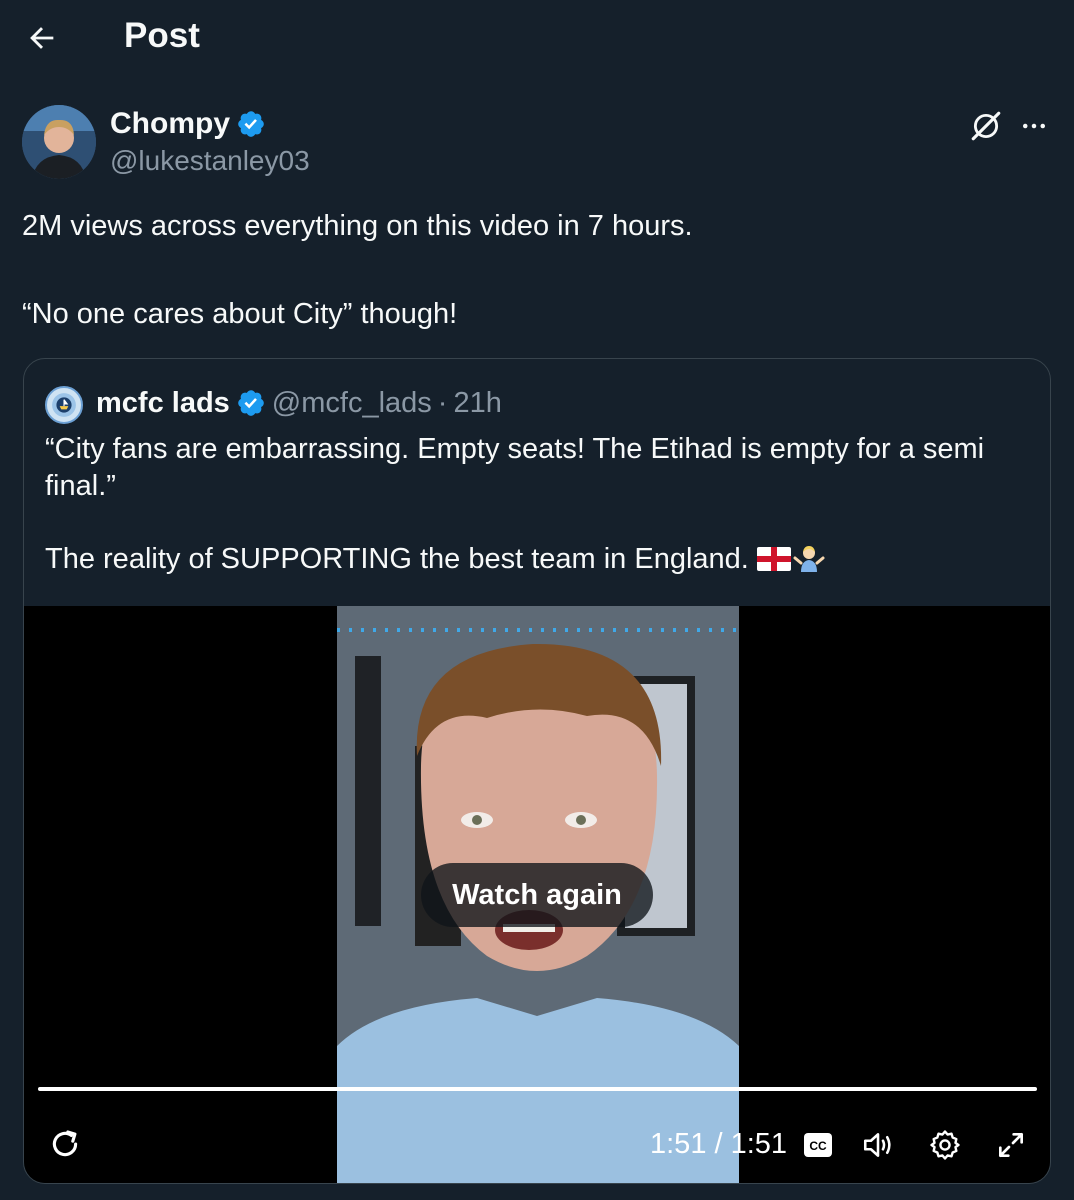 The width and height of the screenshot is (1074, 1200). I want to click on post-text-line: “No one cares about City” though!, so click(240, 314).